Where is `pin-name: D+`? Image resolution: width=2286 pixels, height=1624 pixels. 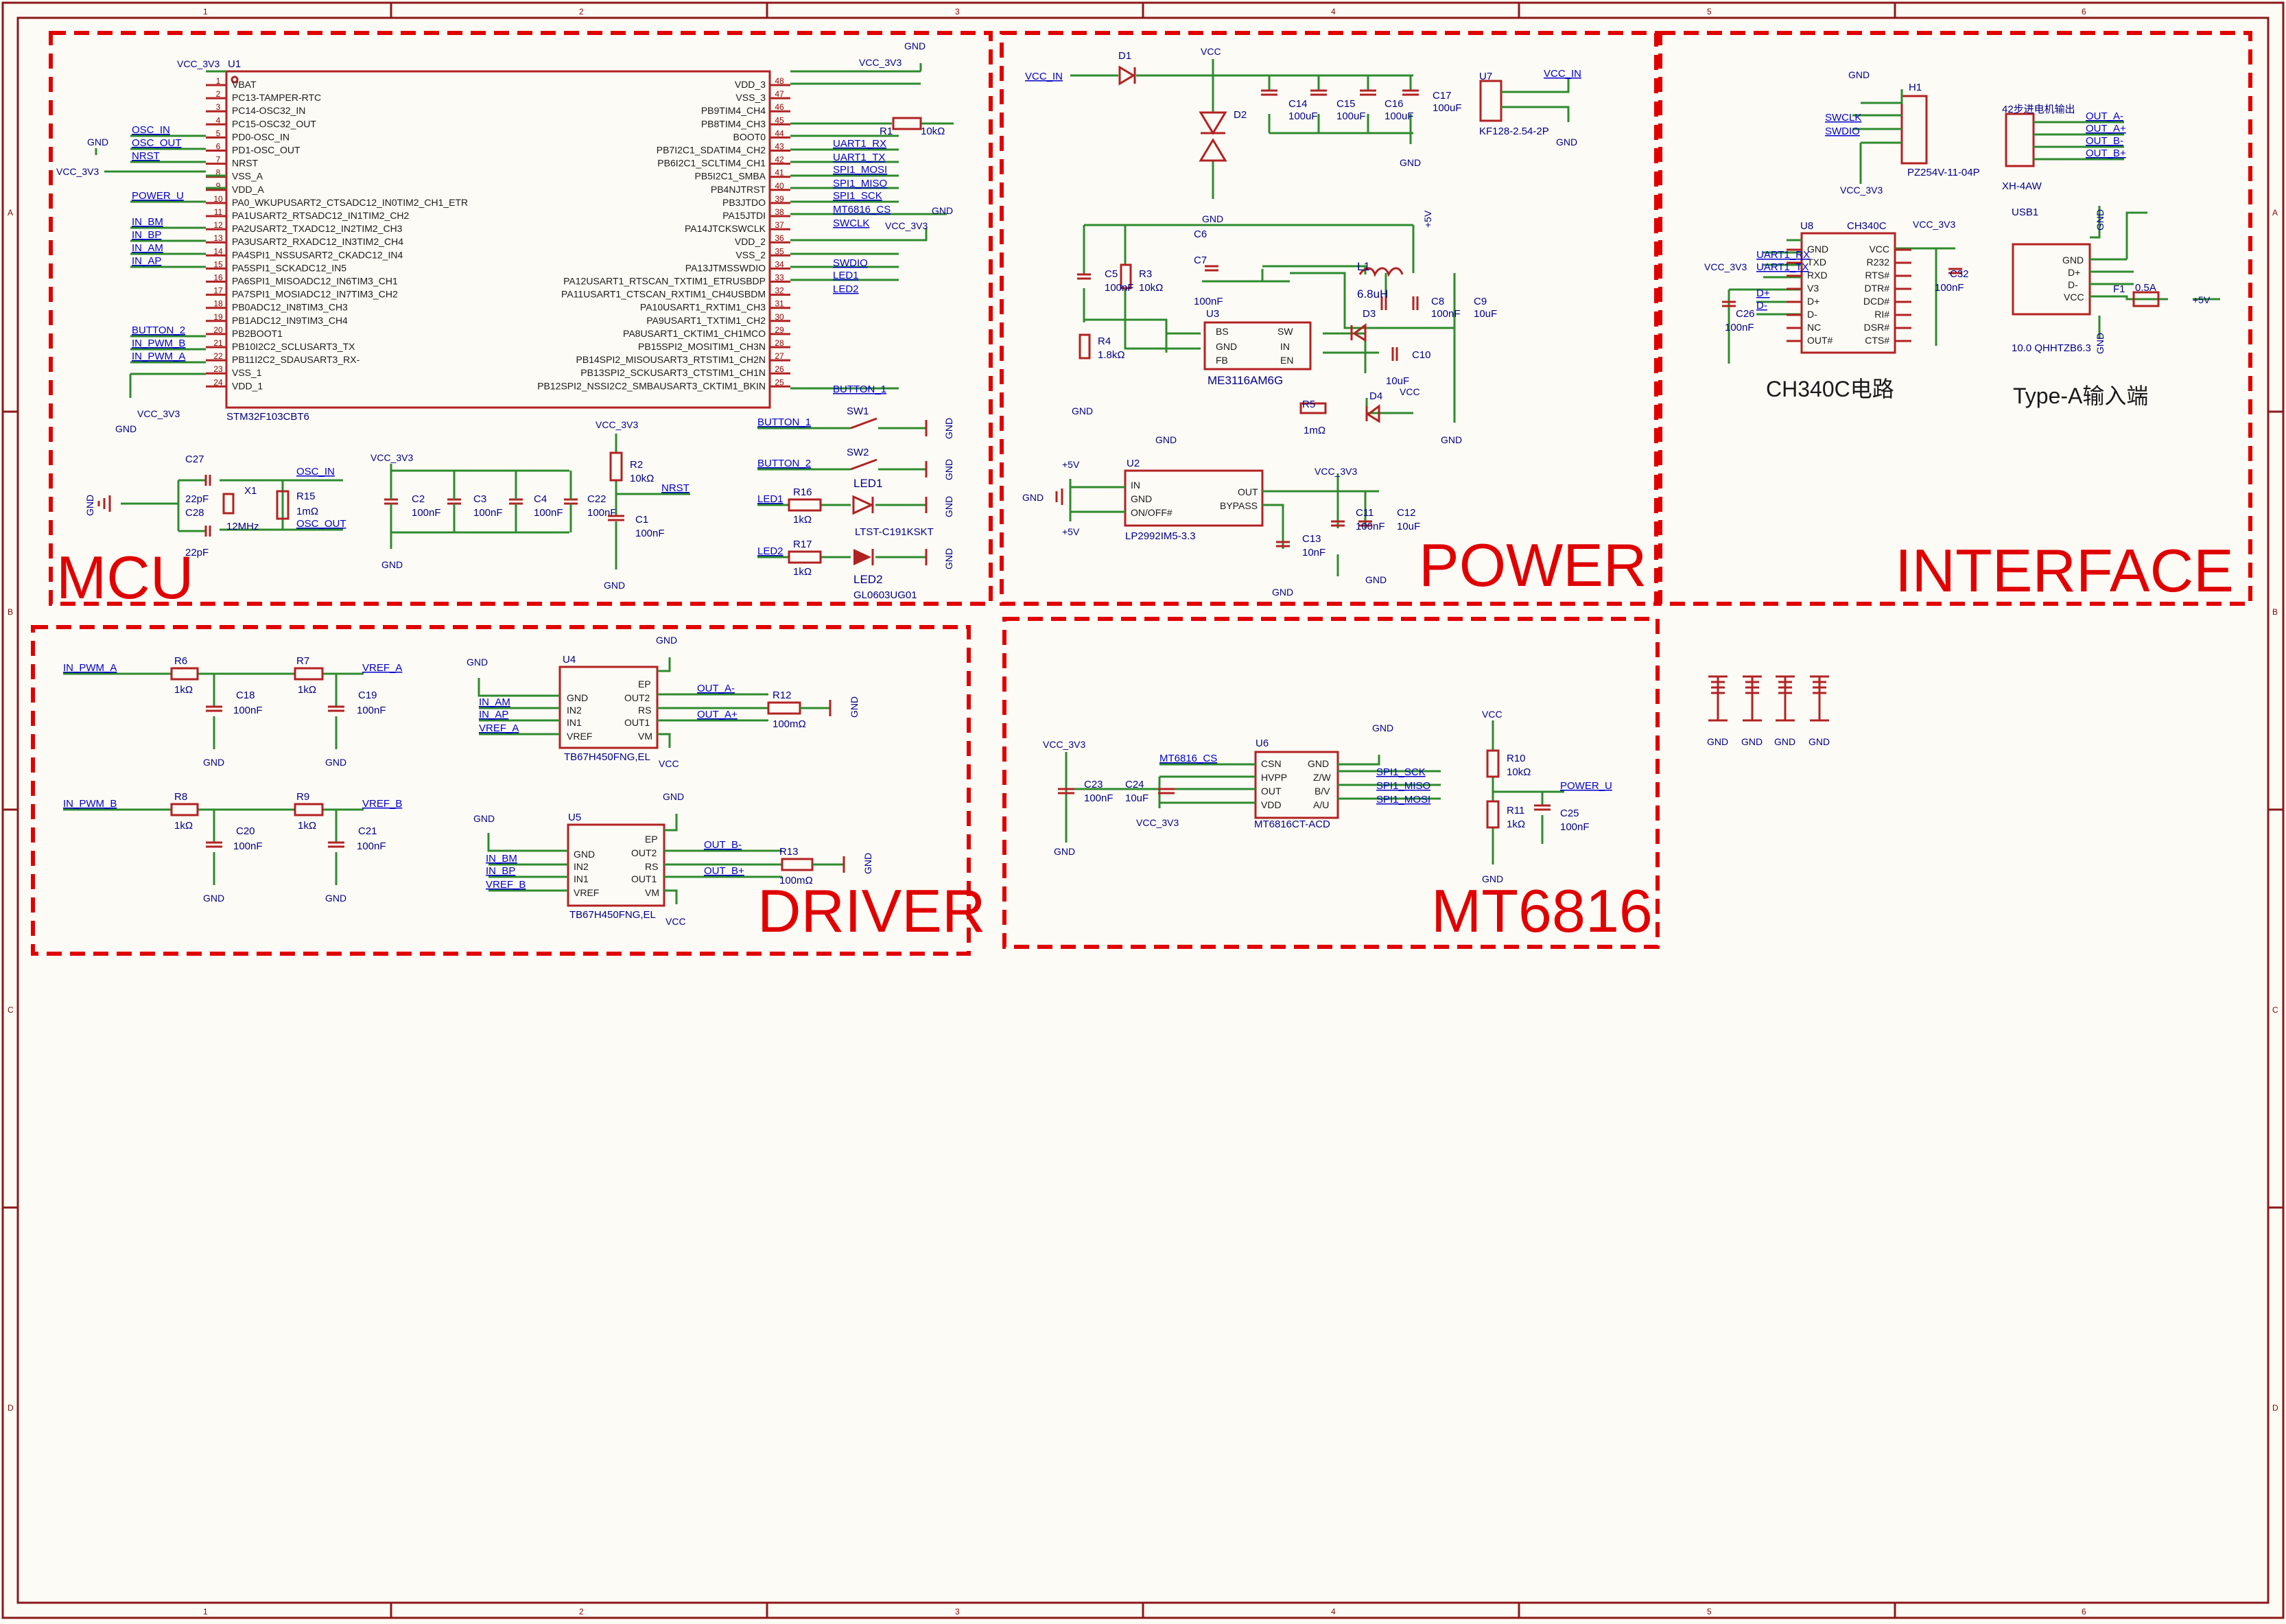
pin-name: D+ is located at coordinates (1813, 301).